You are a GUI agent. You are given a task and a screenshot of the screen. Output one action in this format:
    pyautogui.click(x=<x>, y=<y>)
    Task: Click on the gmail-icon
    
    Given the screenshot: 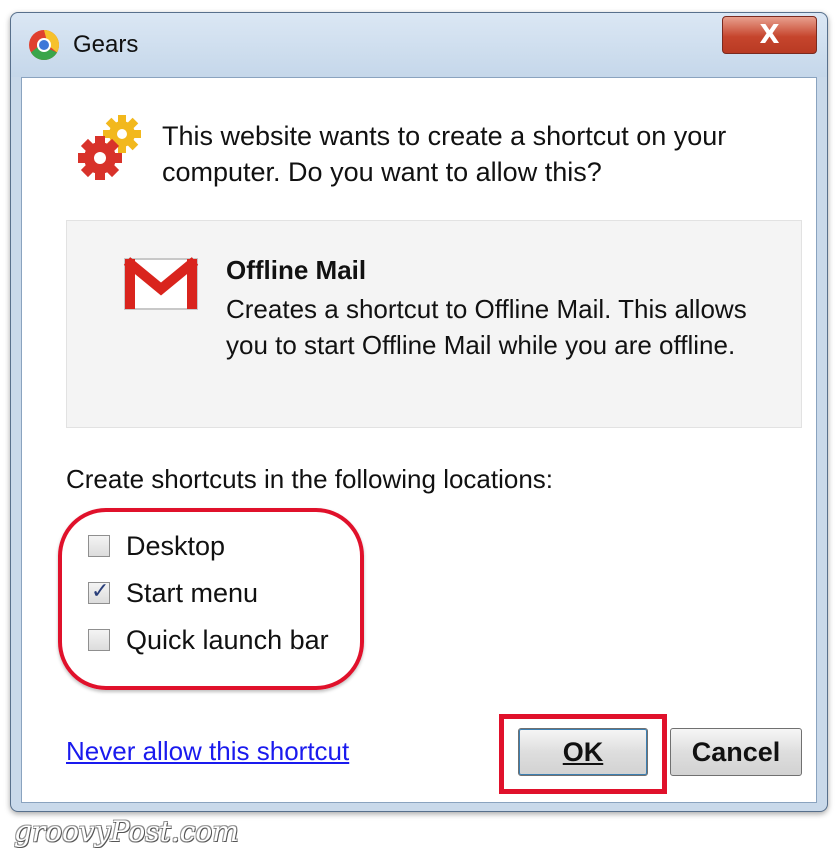 What is the action you would take?
    pyautogui.click(x=161, y=283)
    